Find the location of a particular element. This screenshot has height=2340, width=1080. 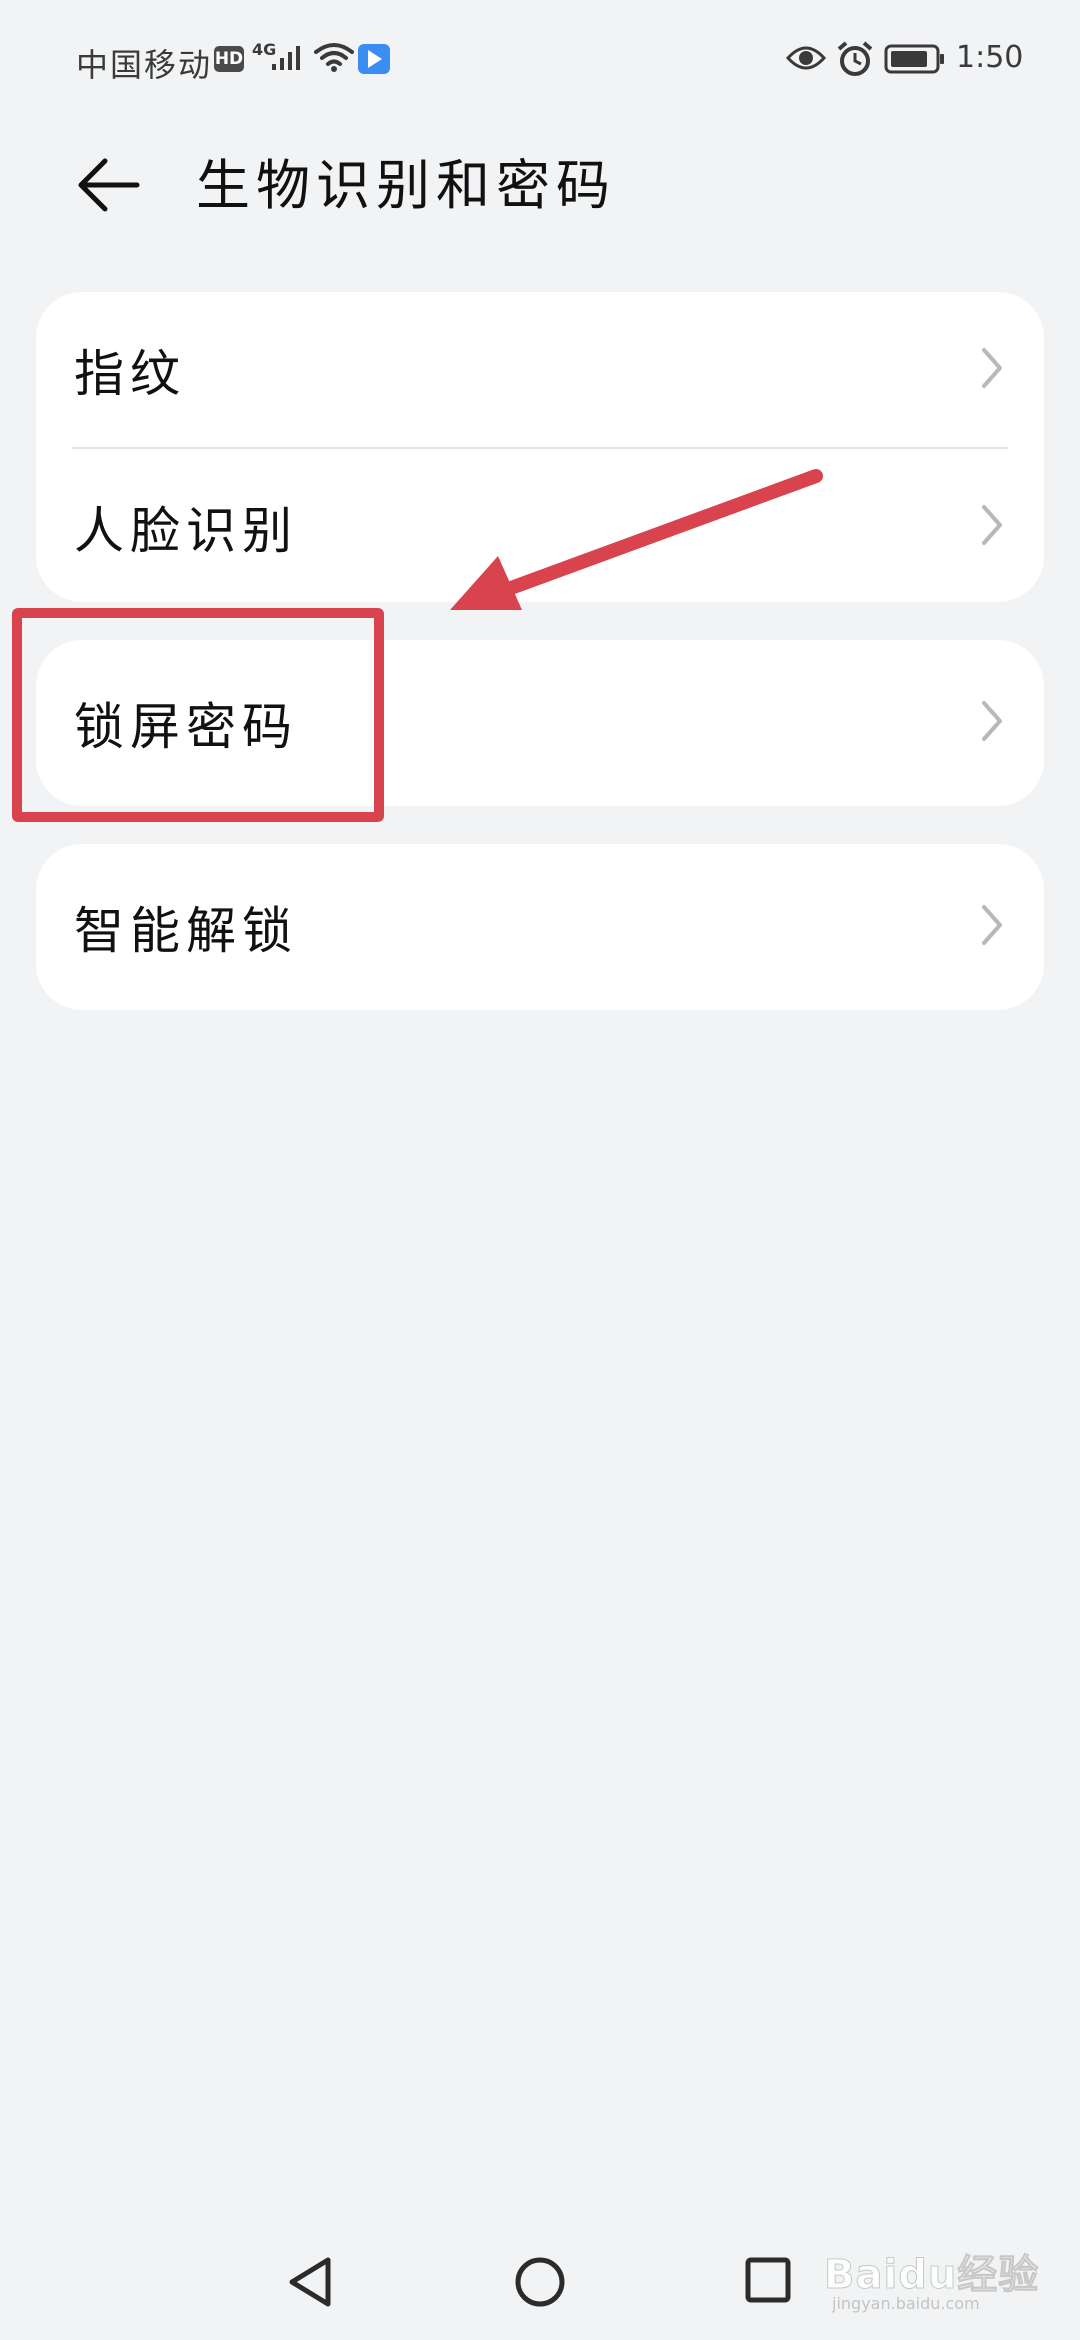

arrow-left-icon is located at coordinates (109, 185).